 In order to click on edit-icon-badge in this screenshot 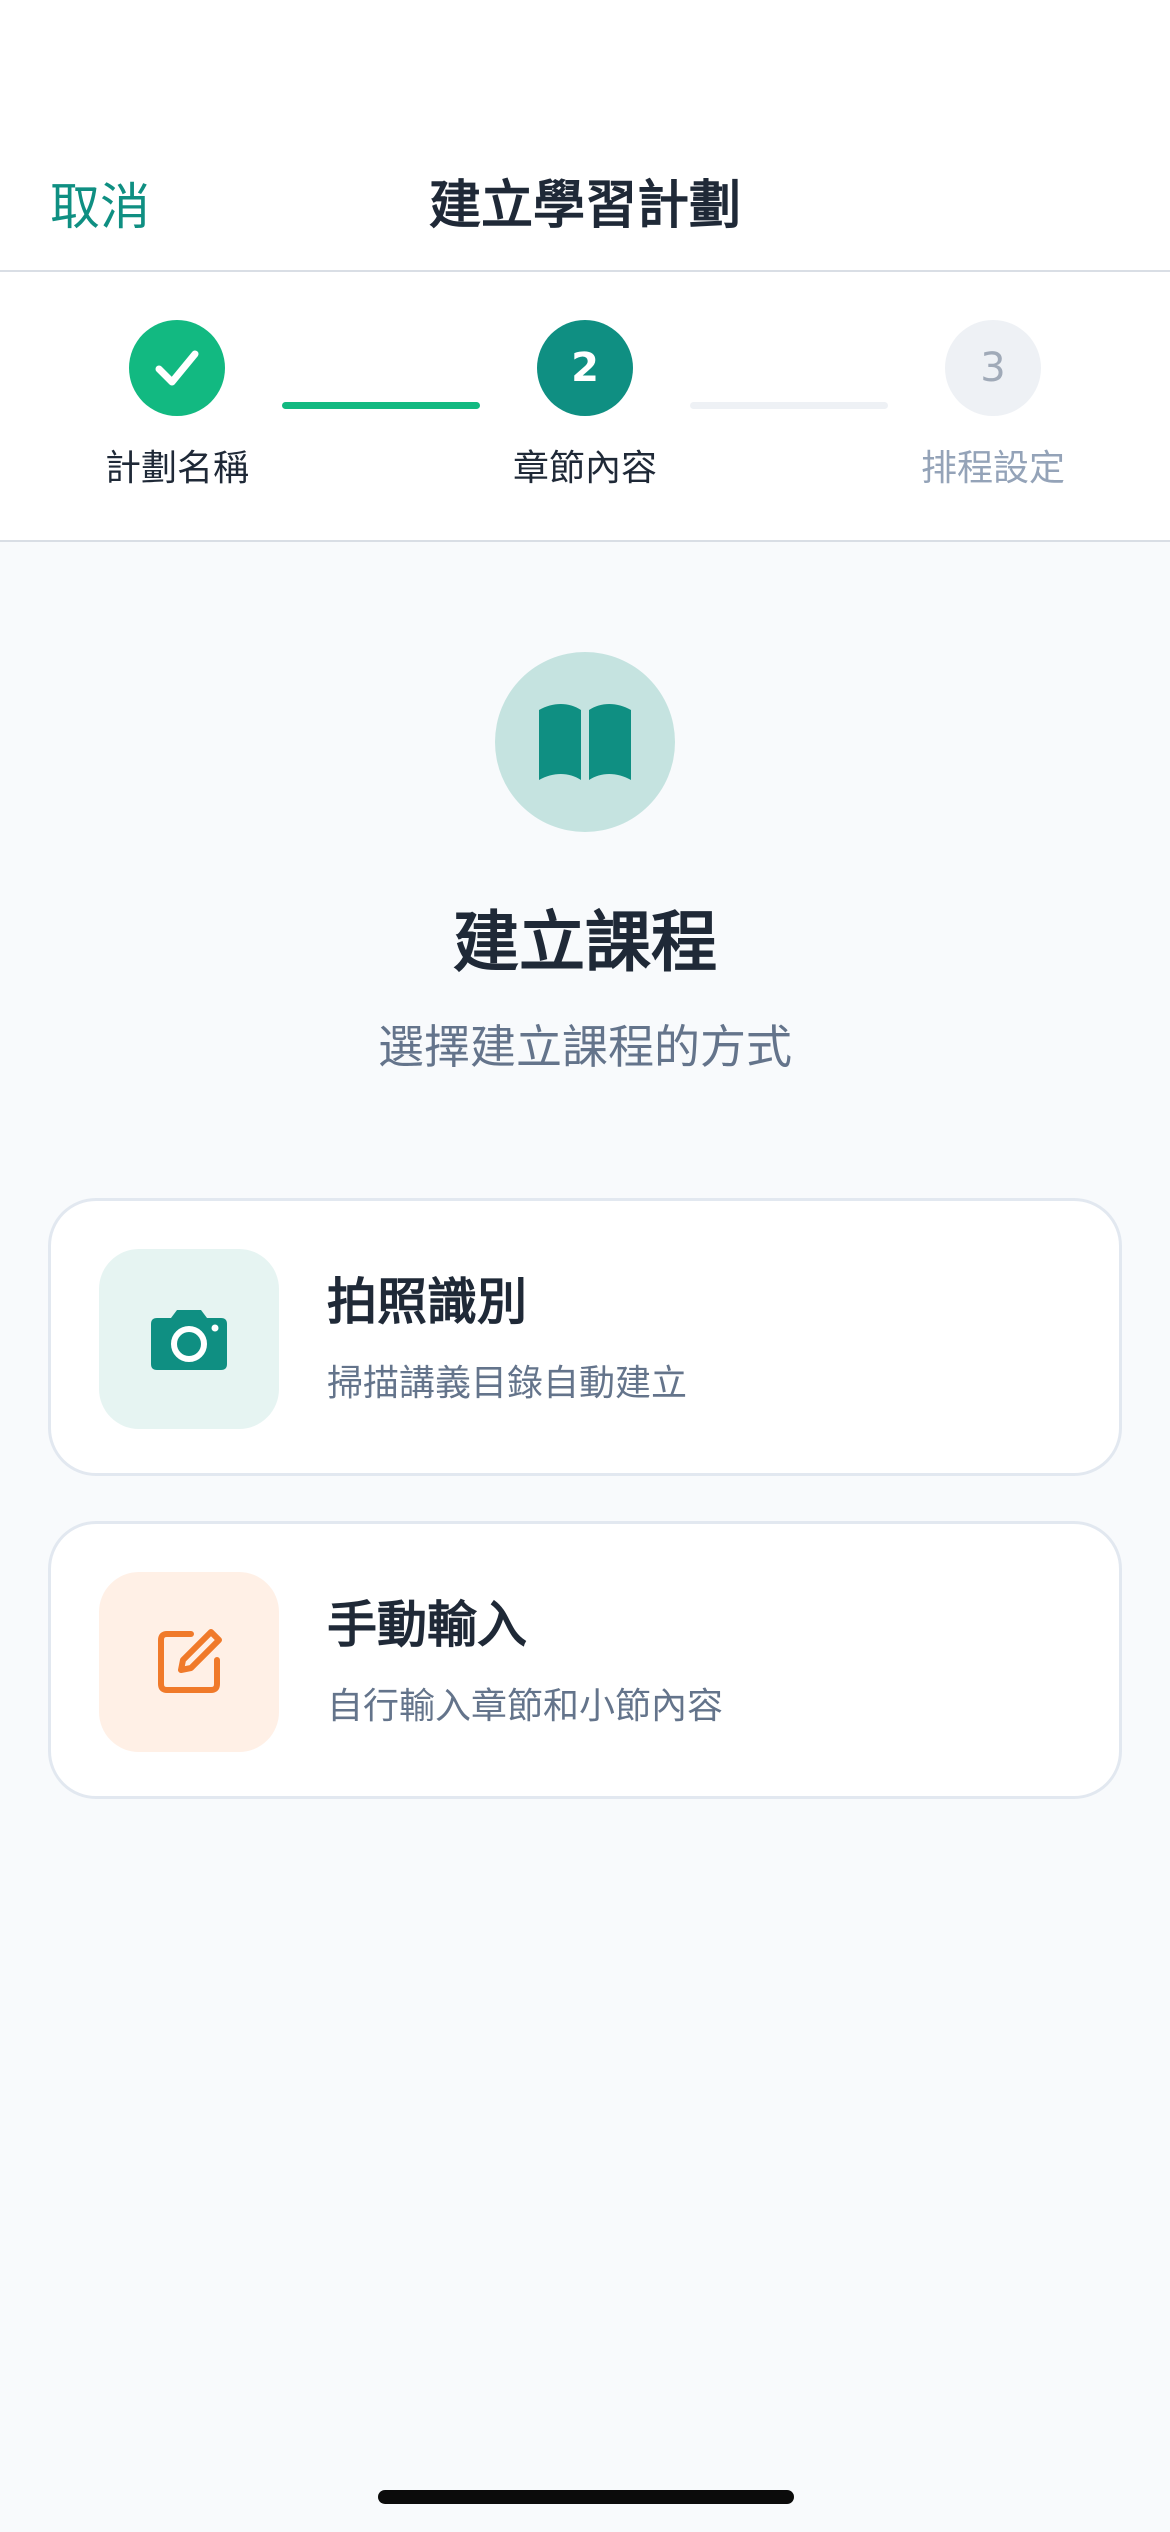, I will do `click(189, 1662)`.